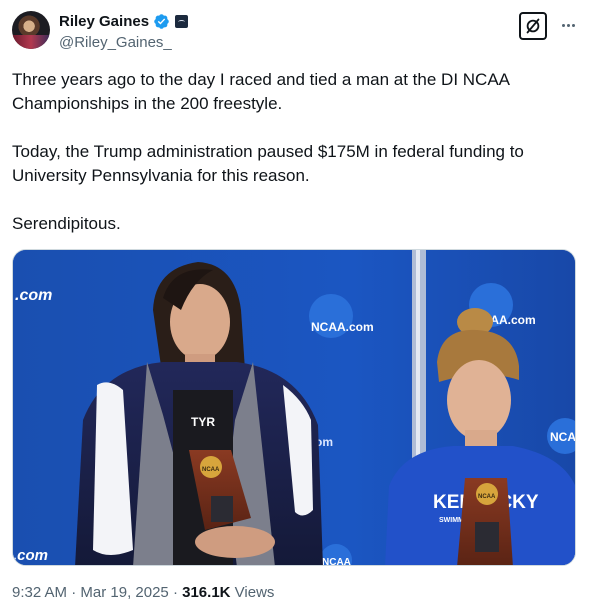 The width and height of the screenshot is (589, 609). Describe the element at coordinates (39, 592) in the screenshot. I see `tweet-time: 9:32 AM` at that location.